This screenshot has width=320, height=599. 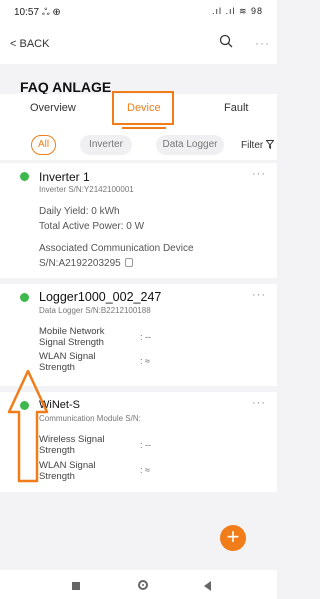 I want to click on signal-label: Wireless Signal Strength, so click(x=72, y=445).